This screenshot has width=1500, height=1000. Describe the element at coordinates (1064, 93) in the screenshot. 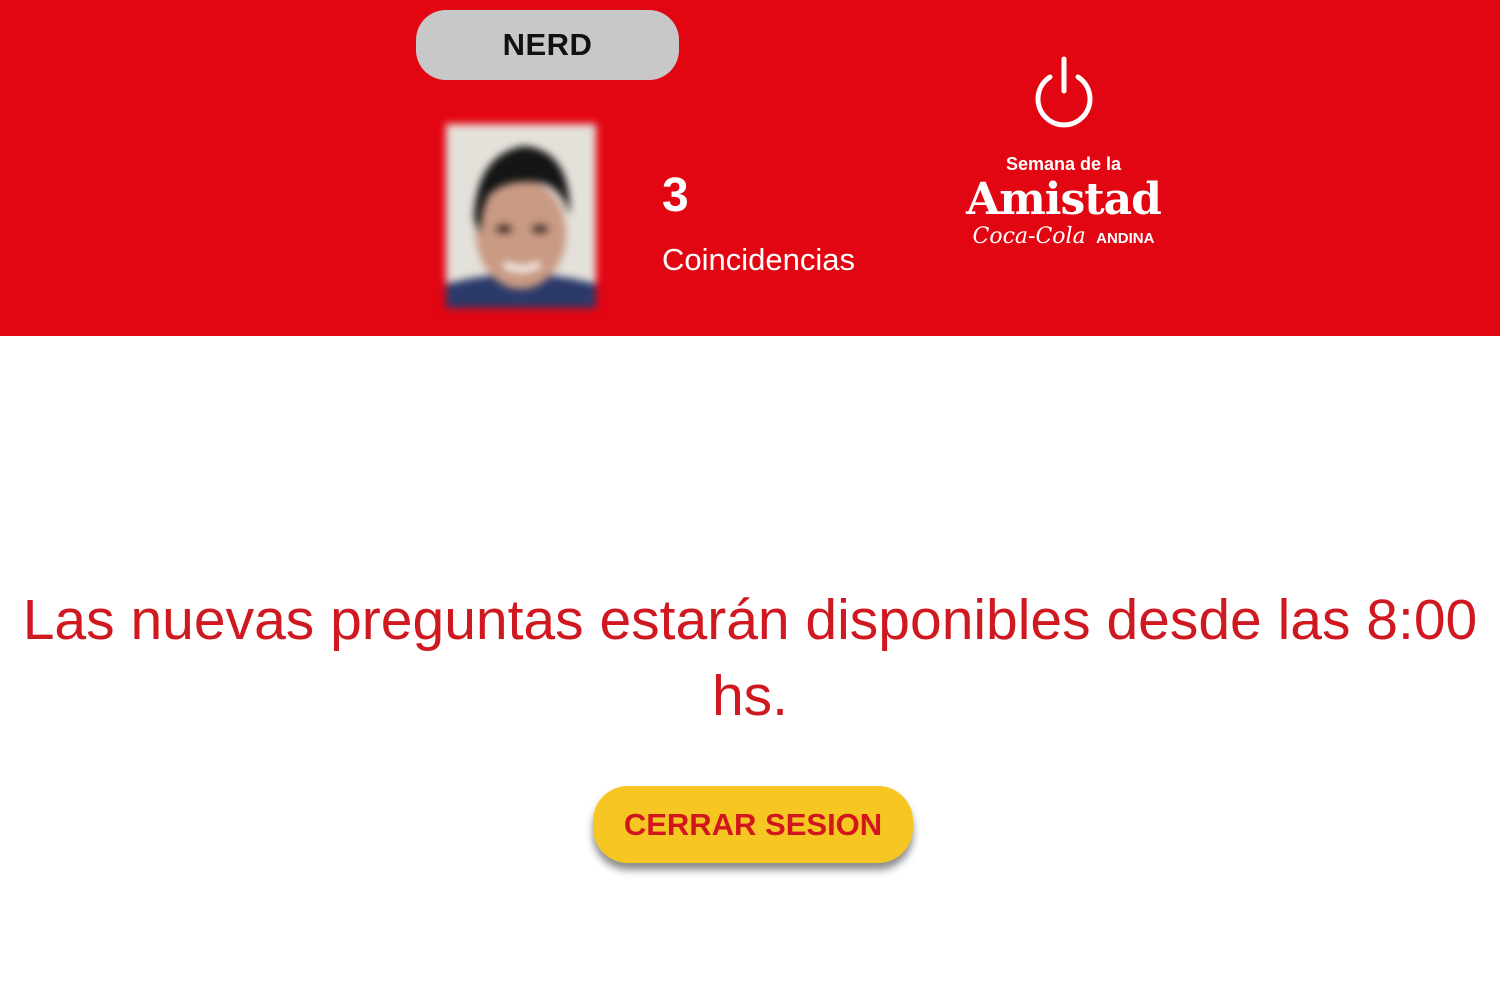

I see `power-icon` at that location.